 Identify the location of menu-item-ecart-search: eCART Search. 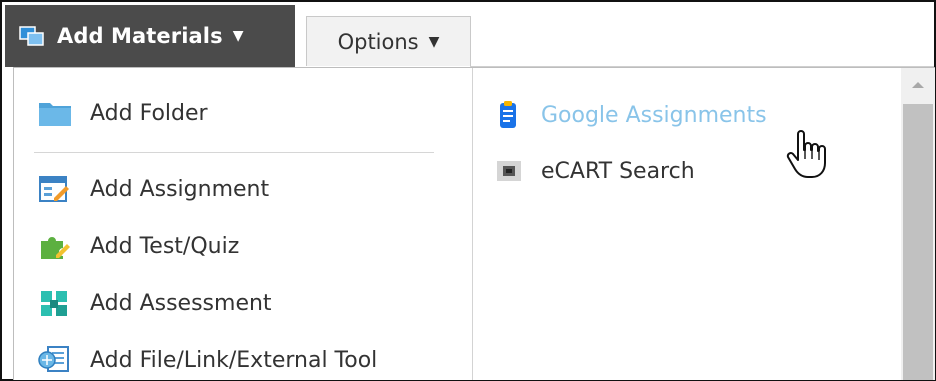
(595, 171).